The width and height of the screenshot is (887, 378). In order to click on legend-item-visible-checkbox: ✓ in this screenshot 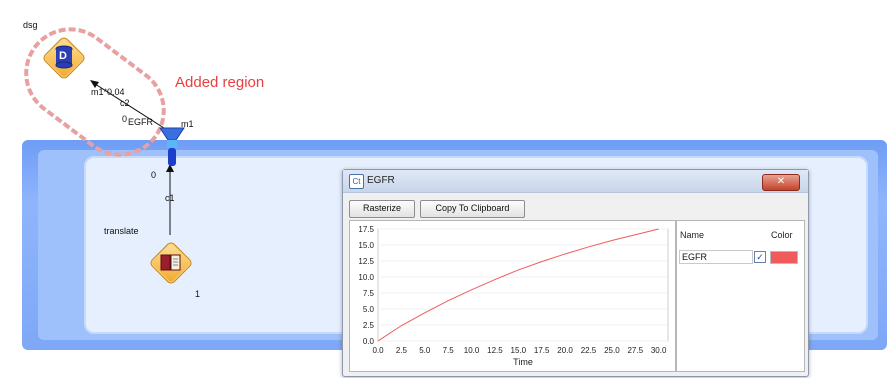, I will do `click(760, 257)`.